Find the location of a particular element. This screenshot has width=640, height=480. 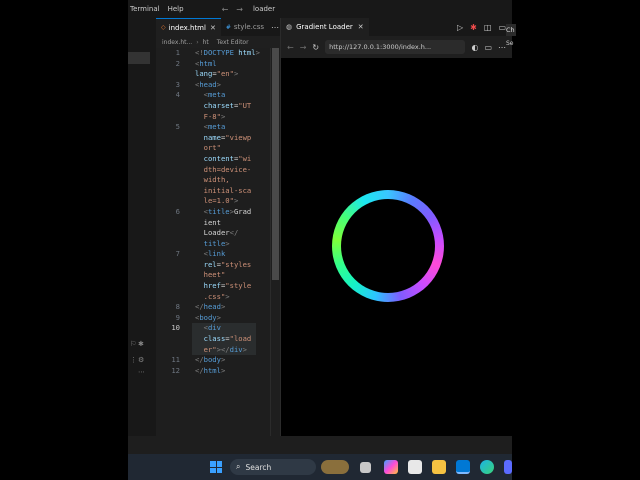

pin-icon: ✱ is located at coordinates (141, 344).